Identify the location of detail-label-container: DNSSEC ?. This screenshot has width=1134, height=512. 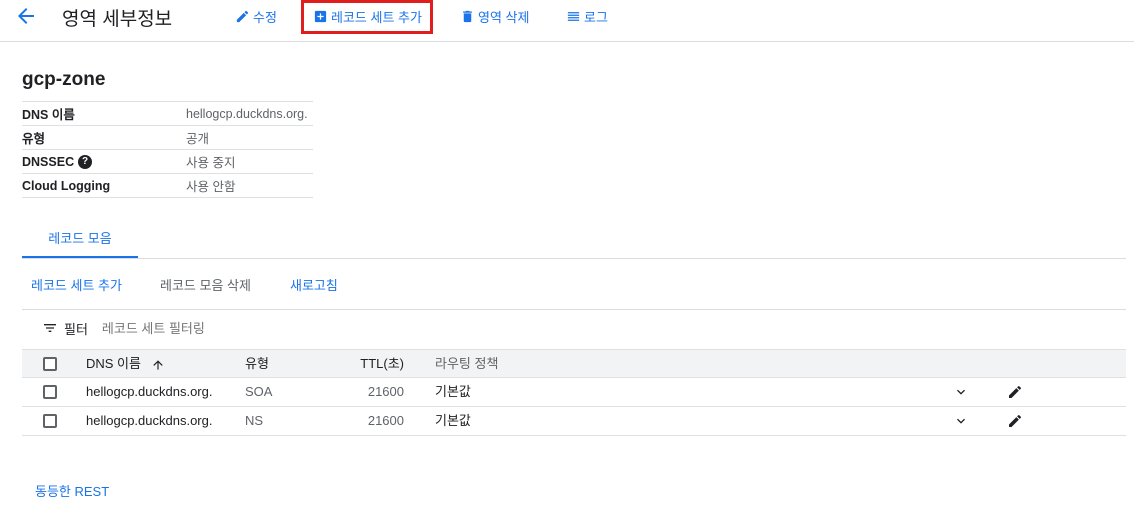
(104, 161).